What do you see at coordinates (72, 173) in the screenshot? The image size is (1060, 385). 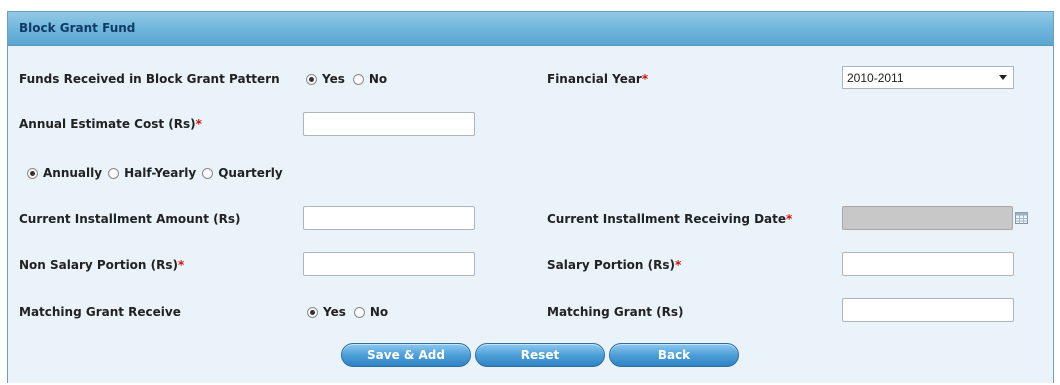 I see `frequency-annually-label: Annually` at bounding box center [72, 173].